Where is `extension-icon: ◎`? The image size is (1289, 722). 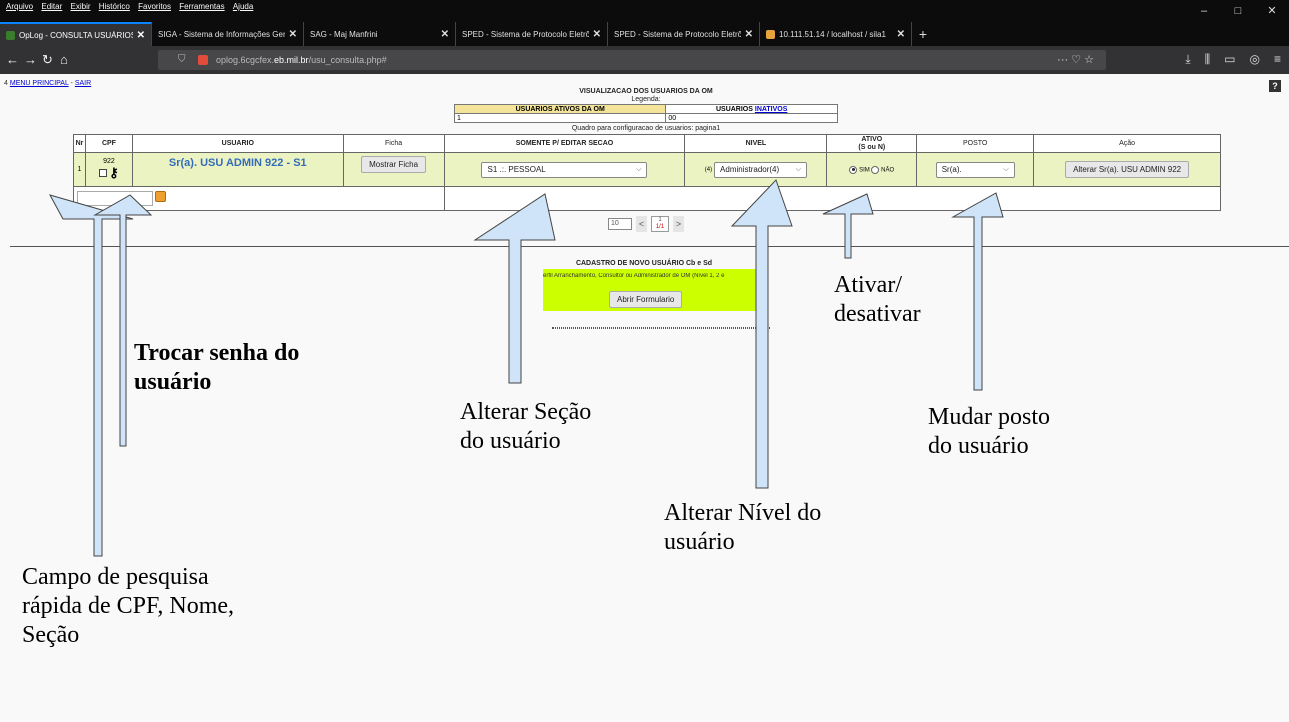
extension-icon: ◎ is located at coordinates (1255, 59).